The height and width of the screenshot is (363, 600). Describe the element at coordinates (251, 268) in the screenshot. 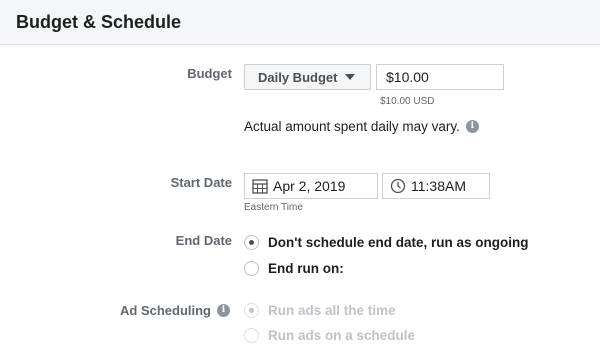

I see `radio-end-run` at that location.